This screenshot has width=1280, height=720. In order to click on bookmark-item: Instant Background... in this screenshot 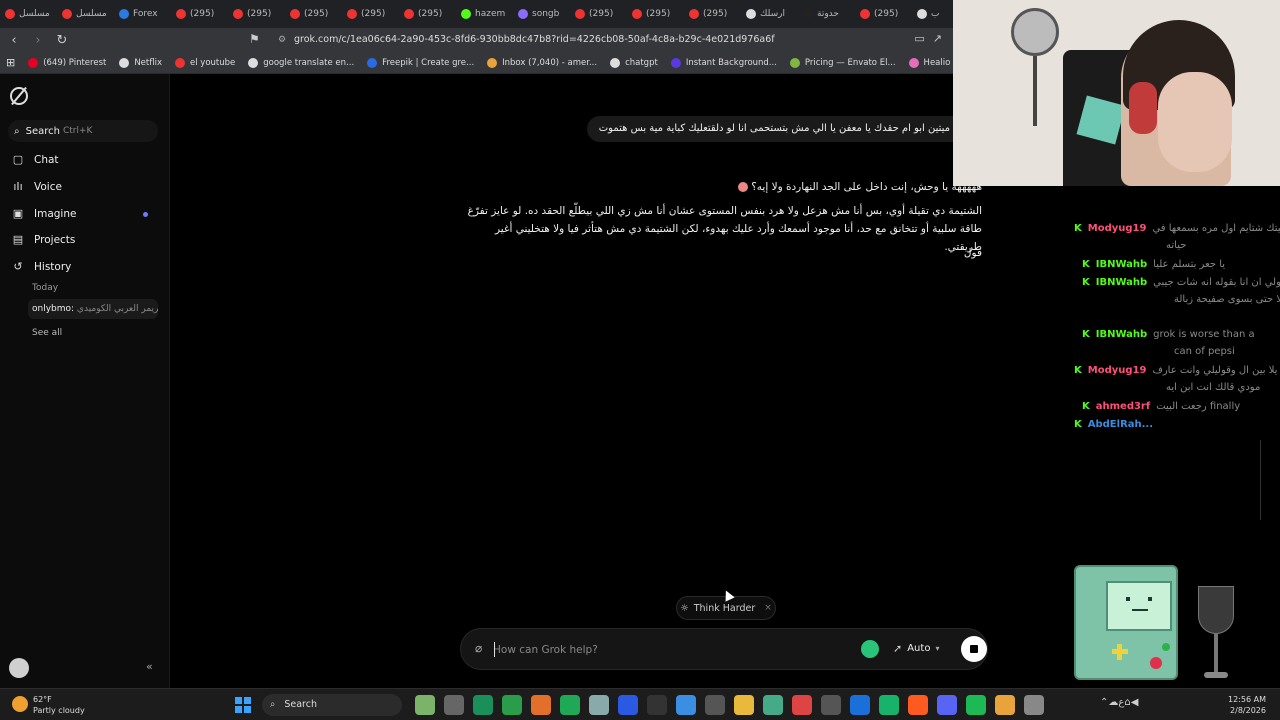, I will do `click(723, 62)`.